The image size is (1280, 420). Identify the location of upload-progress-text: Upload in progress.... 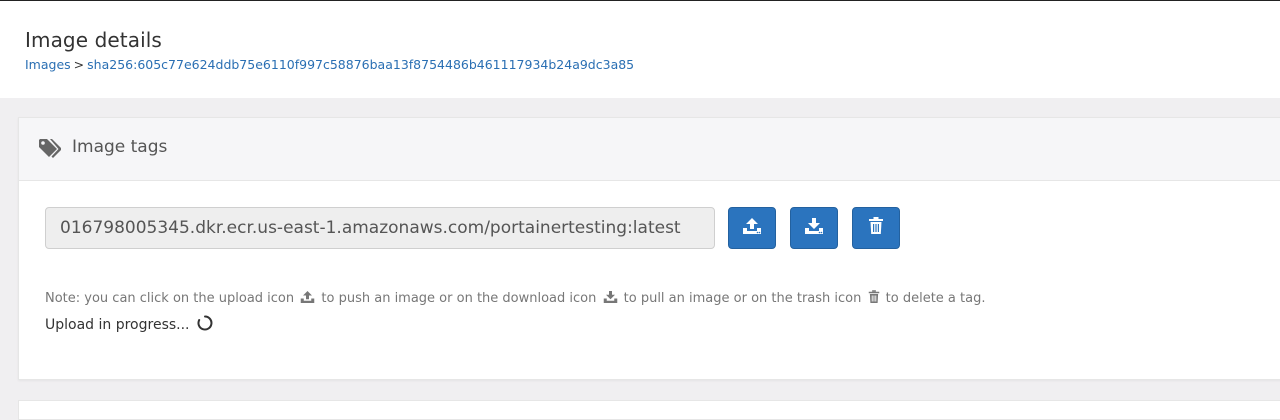
(117, 325).